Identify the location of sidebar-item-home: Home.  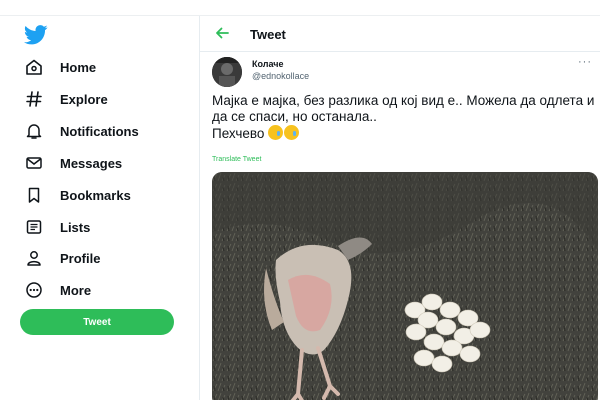
(60, 67).